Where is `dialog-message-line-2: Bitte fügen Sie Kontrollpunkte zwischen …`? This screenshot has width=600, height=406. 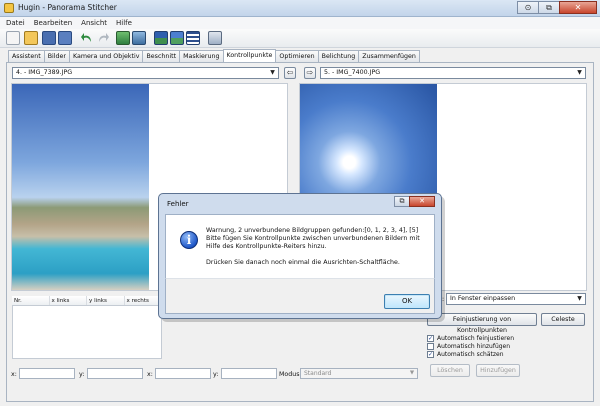 dialog-message-line-2: Bitte fügen Sie Kontrollpunkte zwischen … is located at coordinates (313, 238).